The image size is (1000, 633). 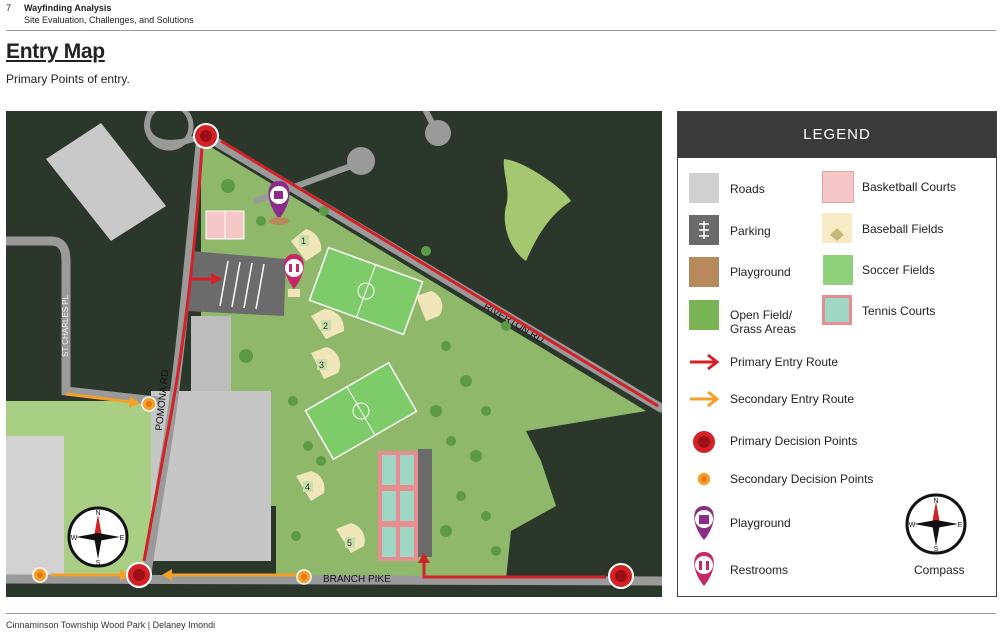 What do you see at coordinates (279, 203) in the screenshot?
I see `playground-marker` at bounding box center [279, 203].